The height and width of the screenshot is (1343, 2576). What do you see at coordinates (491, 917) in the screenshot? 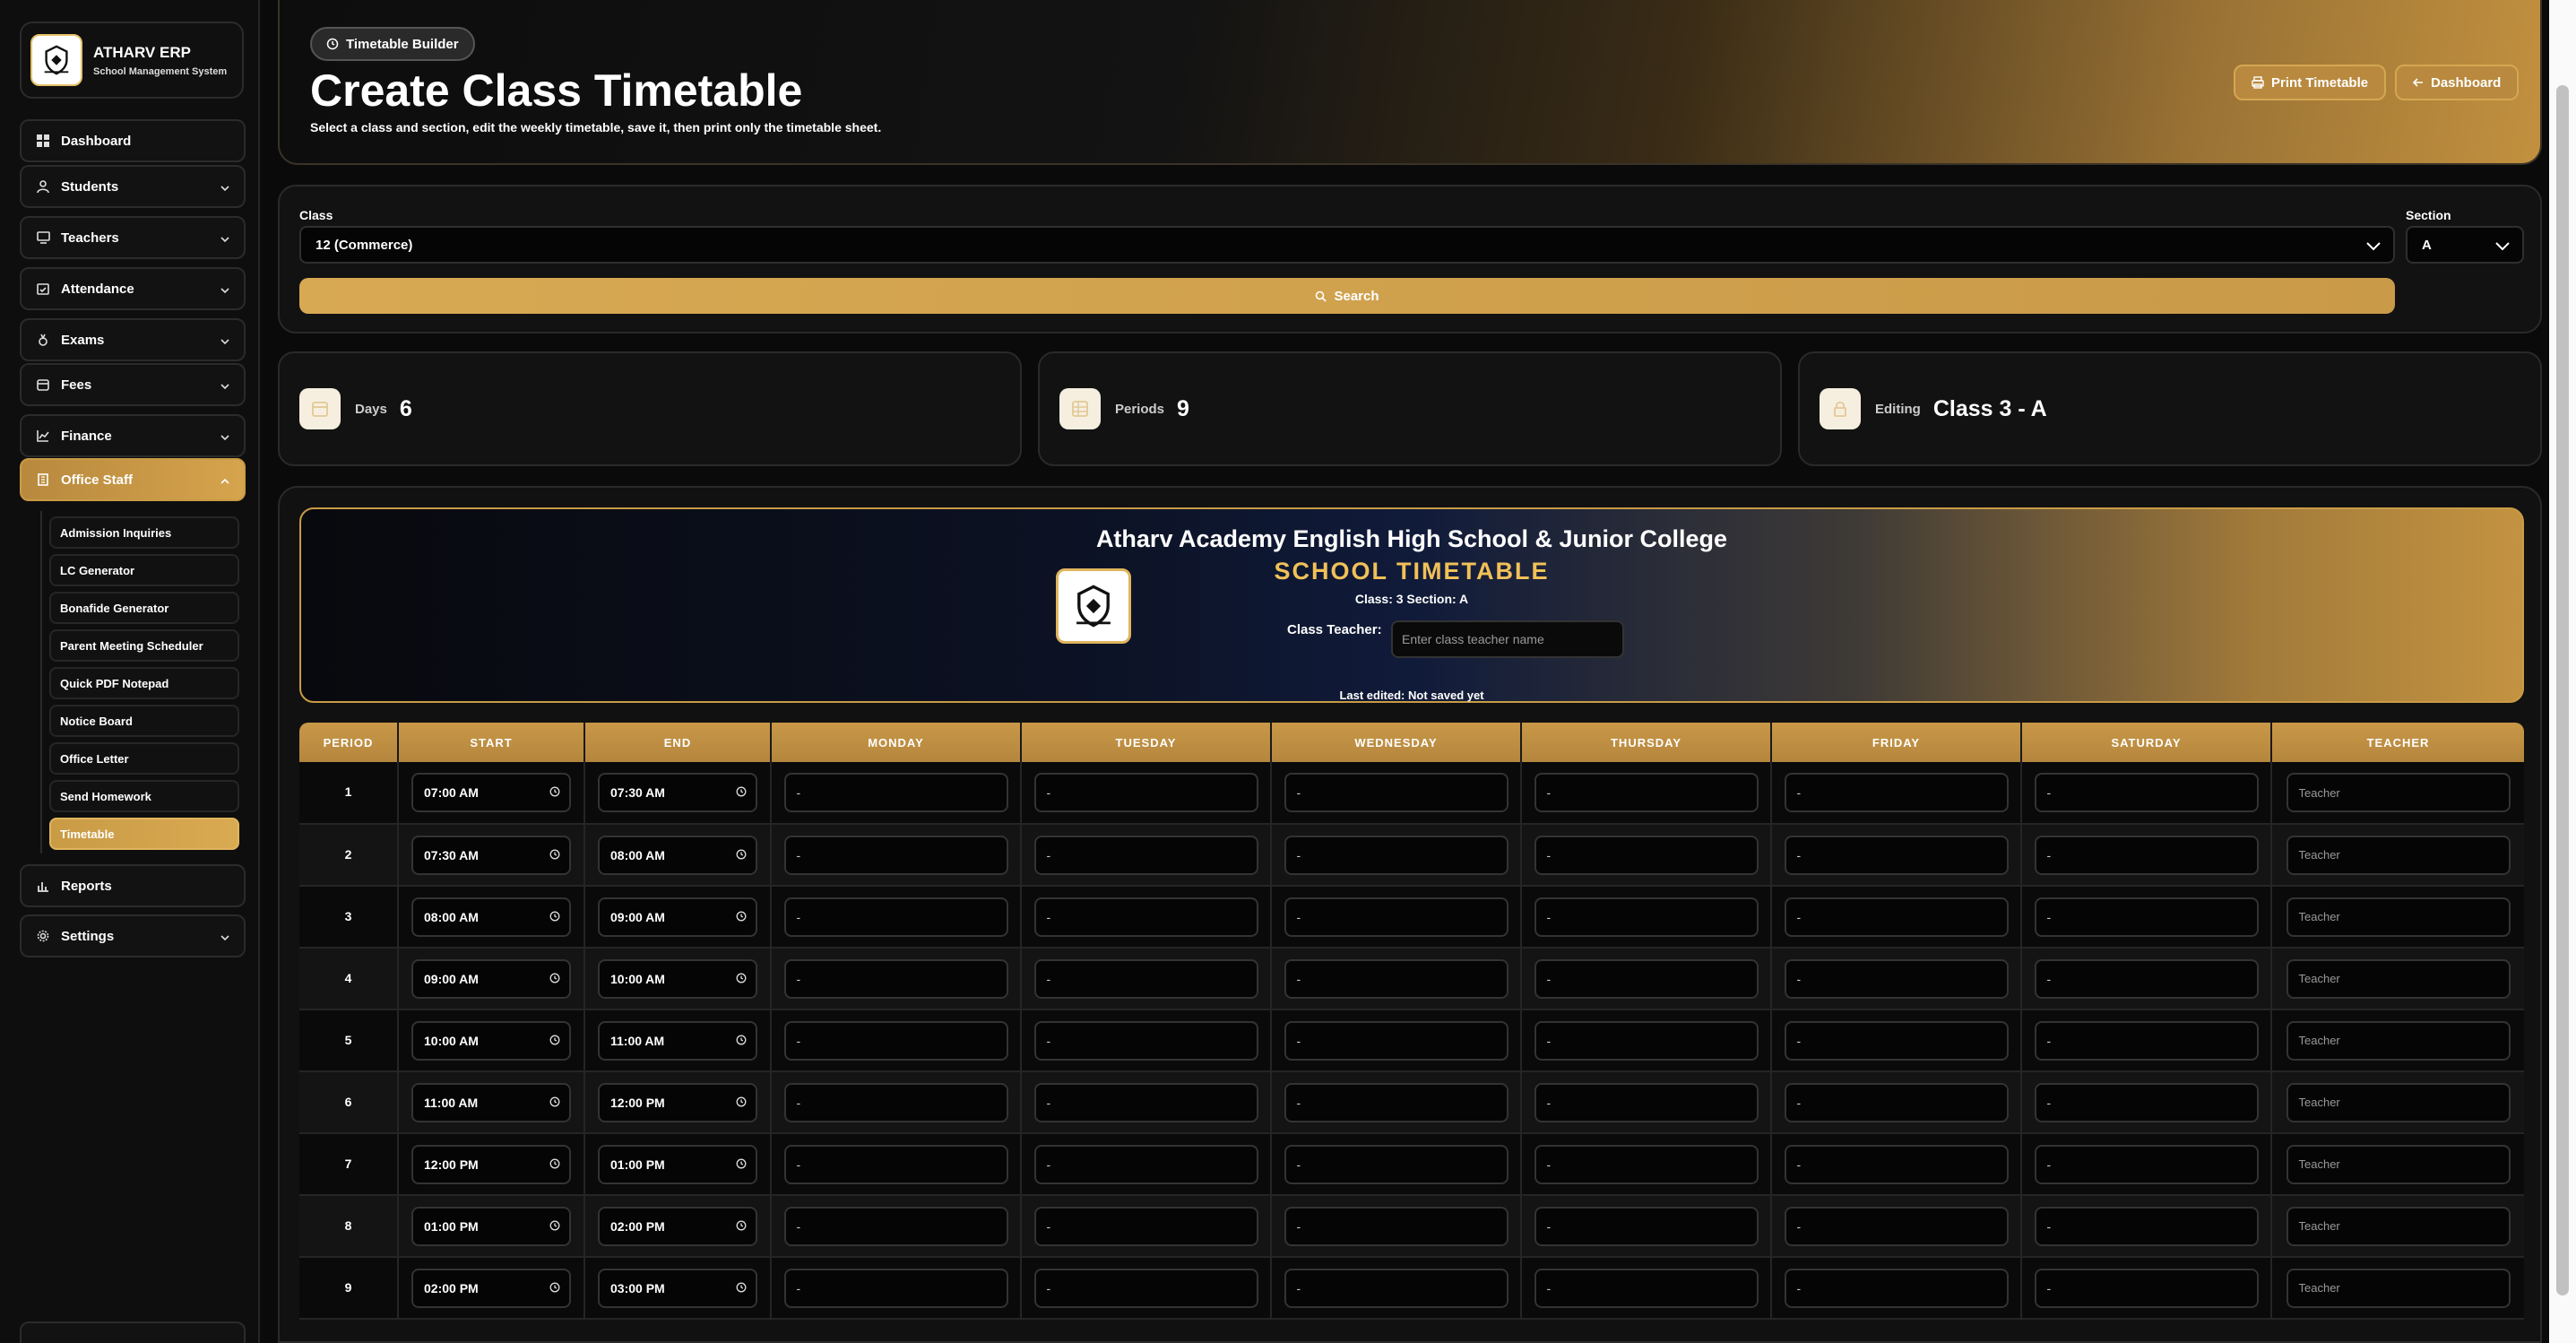
I see `start-time-input: 08:00 AM` at bounding box center [491, 917].